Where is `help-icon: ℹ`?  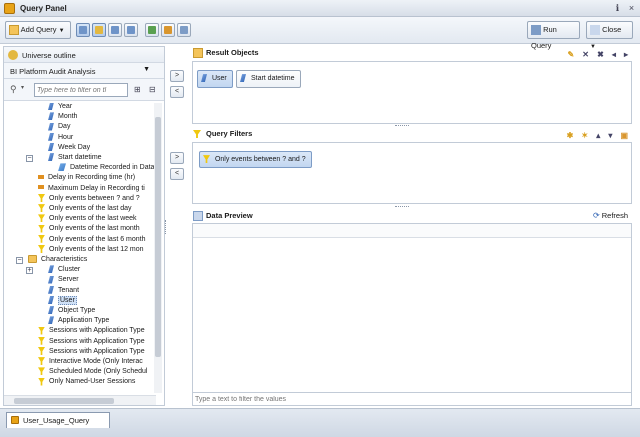 help-icon: ℹ is located at coordinates (617, 8).